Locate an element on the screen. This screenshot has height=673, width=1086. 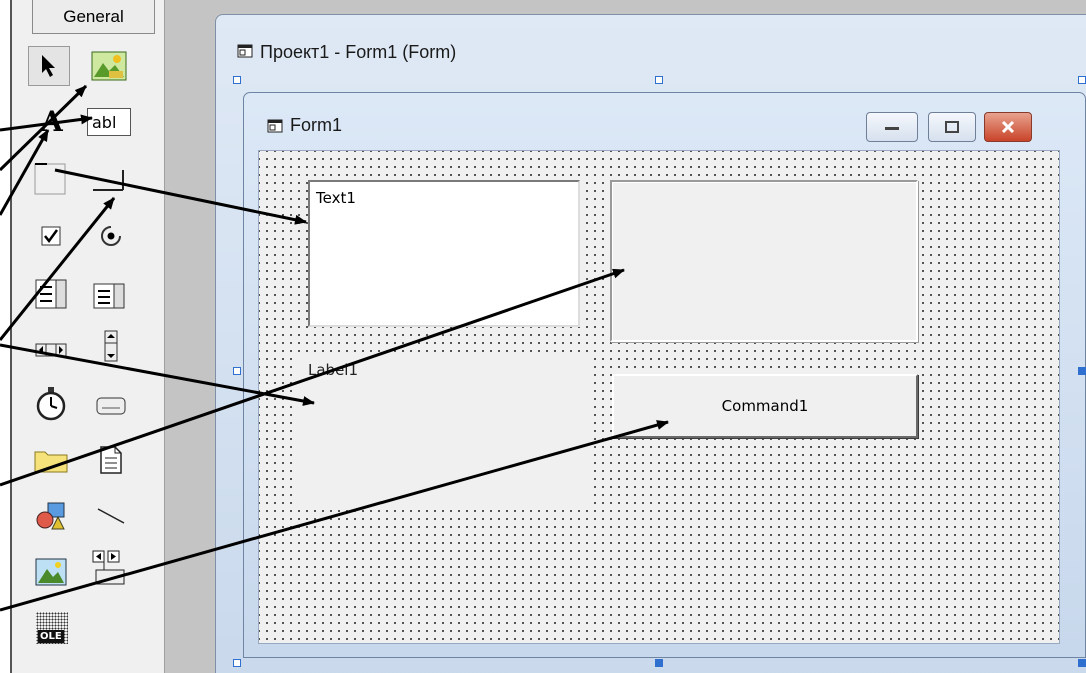
arrow-command-button is located at coordinates (58, 269).